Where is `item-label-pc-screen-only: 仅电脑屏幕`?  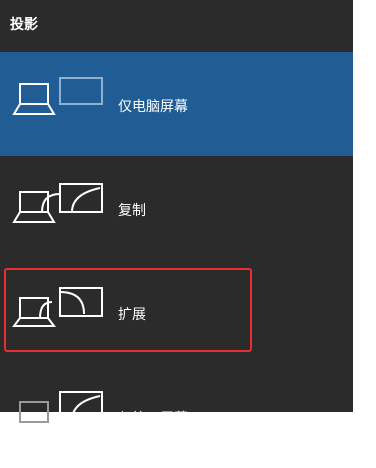
item-label-pc-screen-only: 仅电脑屏幕 is located at coordinates (153, 107).